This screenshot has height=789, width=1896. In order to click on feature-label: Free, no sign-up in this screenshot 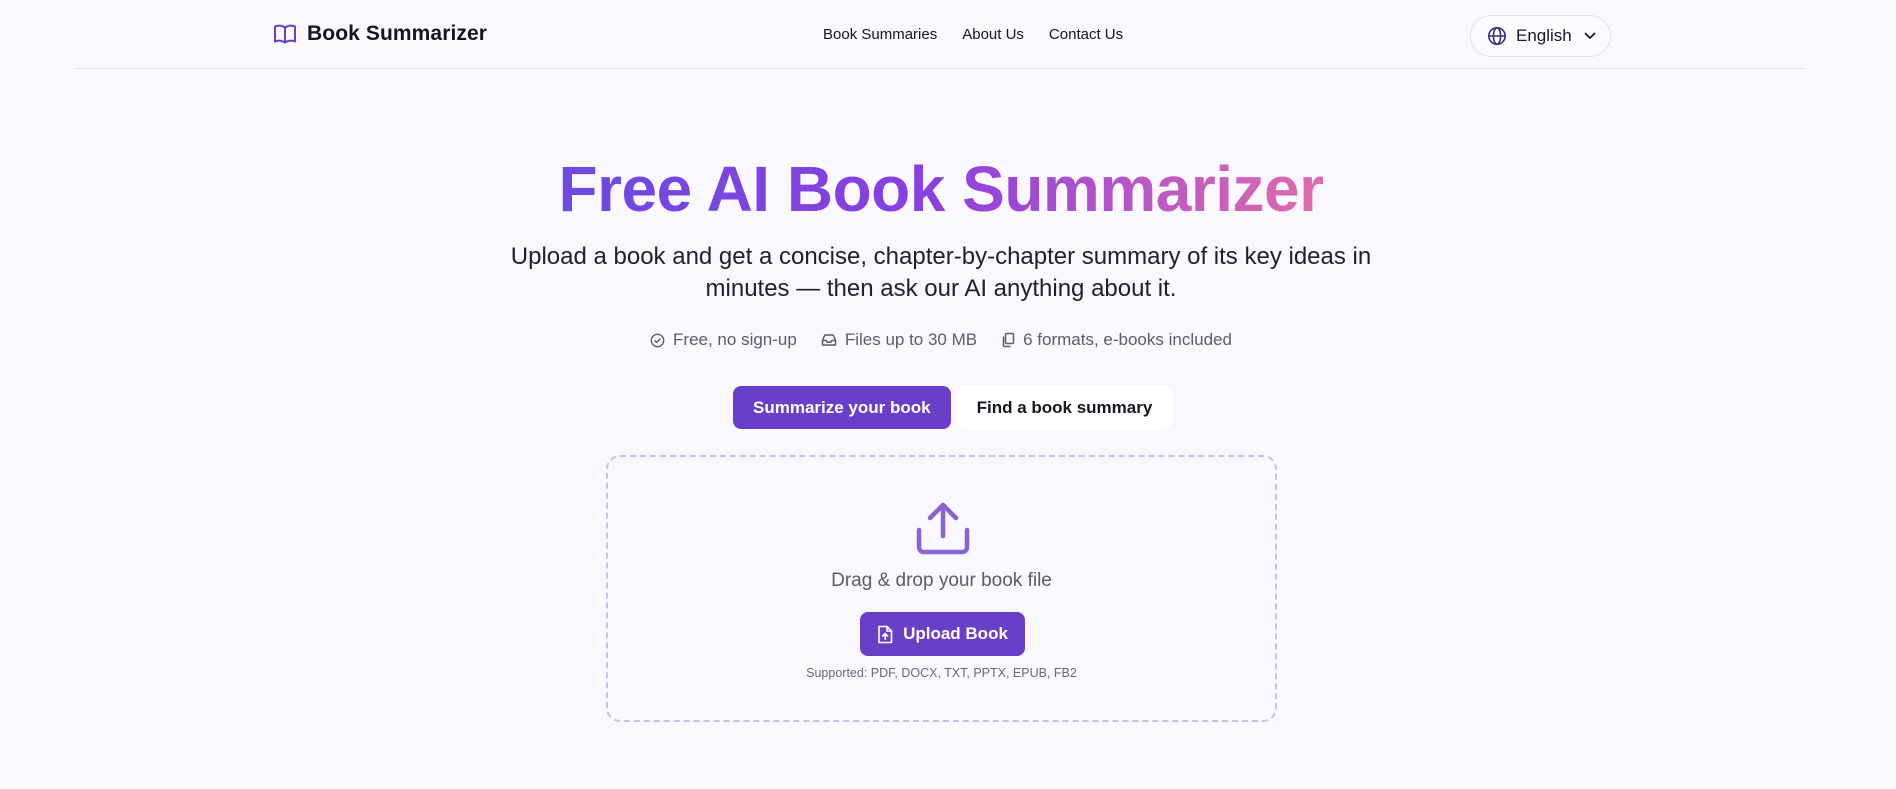, I will do `click(735, 339)`.